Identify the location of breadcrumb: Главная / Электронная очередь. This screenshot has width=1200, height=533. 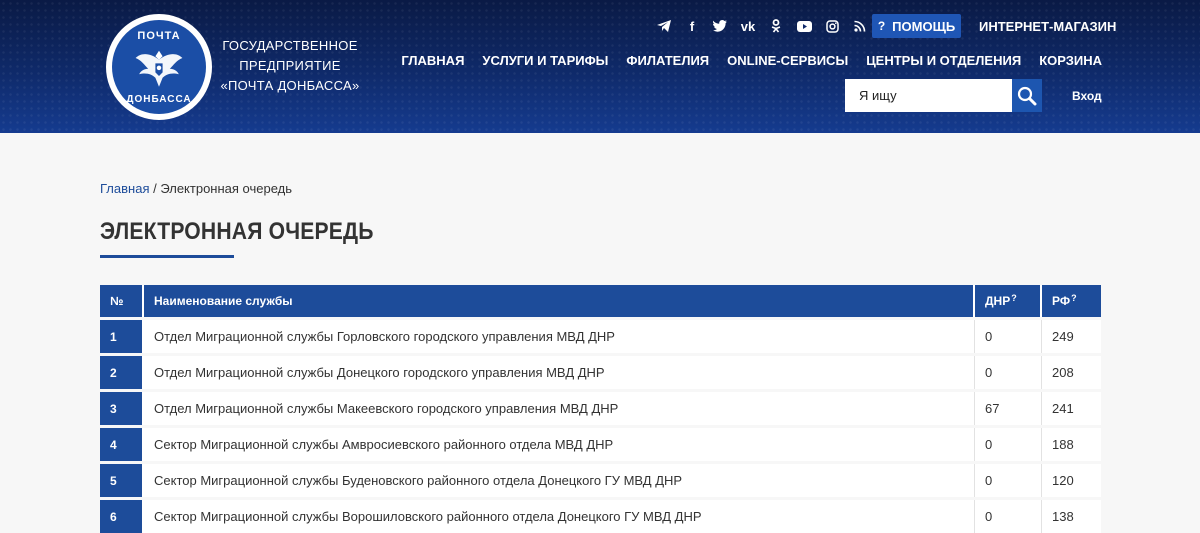
(196, 188).